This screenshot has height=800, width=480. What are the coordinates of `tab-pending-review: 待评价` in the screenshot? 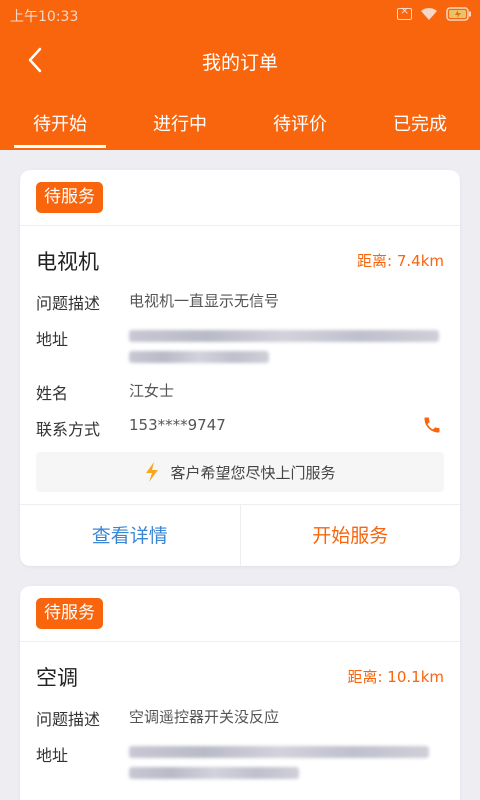 It's located at (300, 123).